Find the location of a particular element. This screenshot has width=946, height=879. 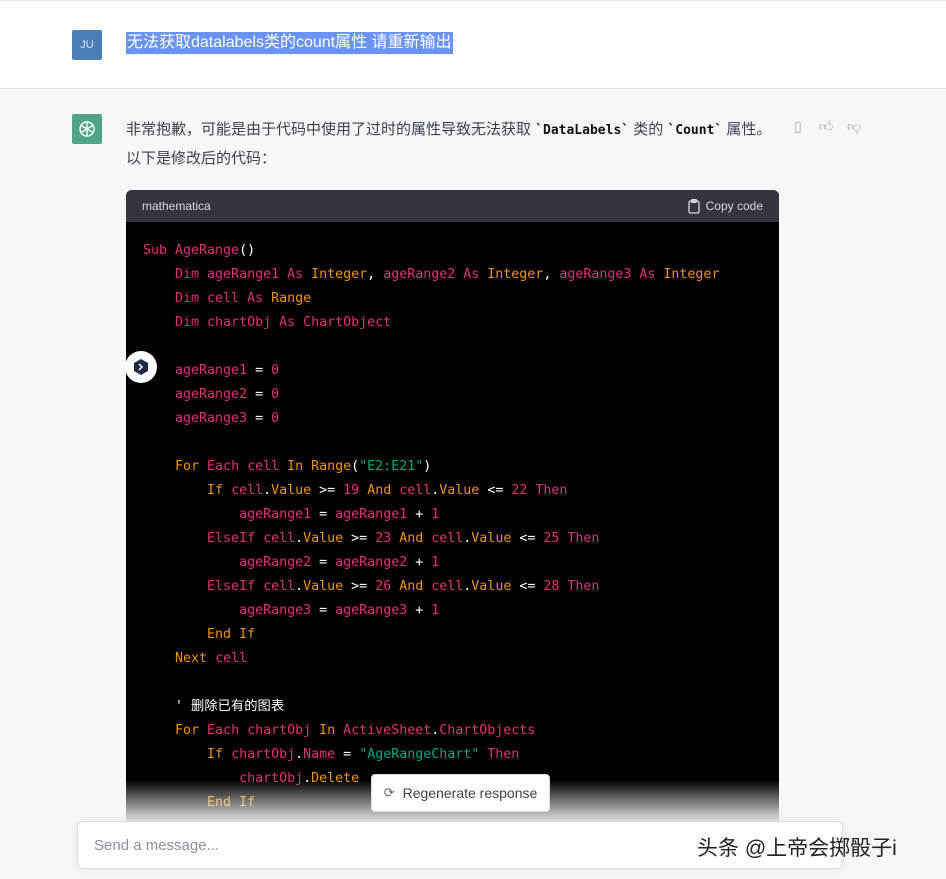

code-token: Range is located at coordinates (291, 298).